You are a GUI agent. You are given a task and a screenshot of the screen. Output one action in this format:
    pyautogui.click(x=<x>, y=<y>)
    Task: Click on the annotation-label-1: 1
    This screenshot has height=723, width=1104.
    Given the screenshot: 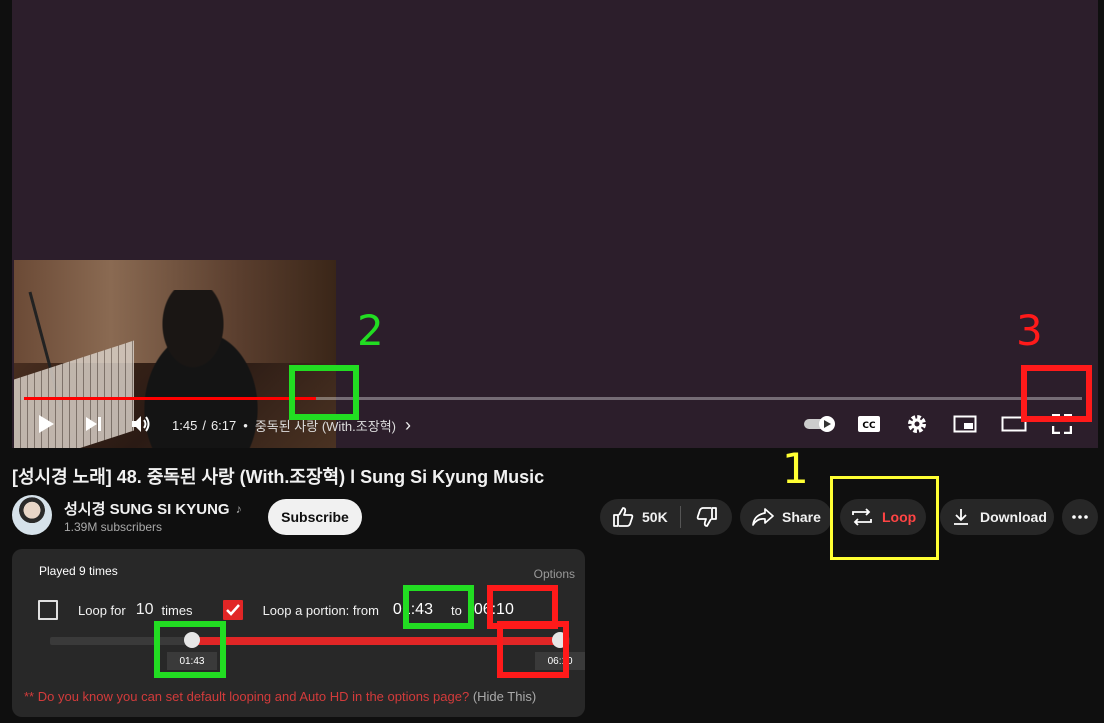 What is the action you would take?
    pyautogui.click(x=795, y=468)
    